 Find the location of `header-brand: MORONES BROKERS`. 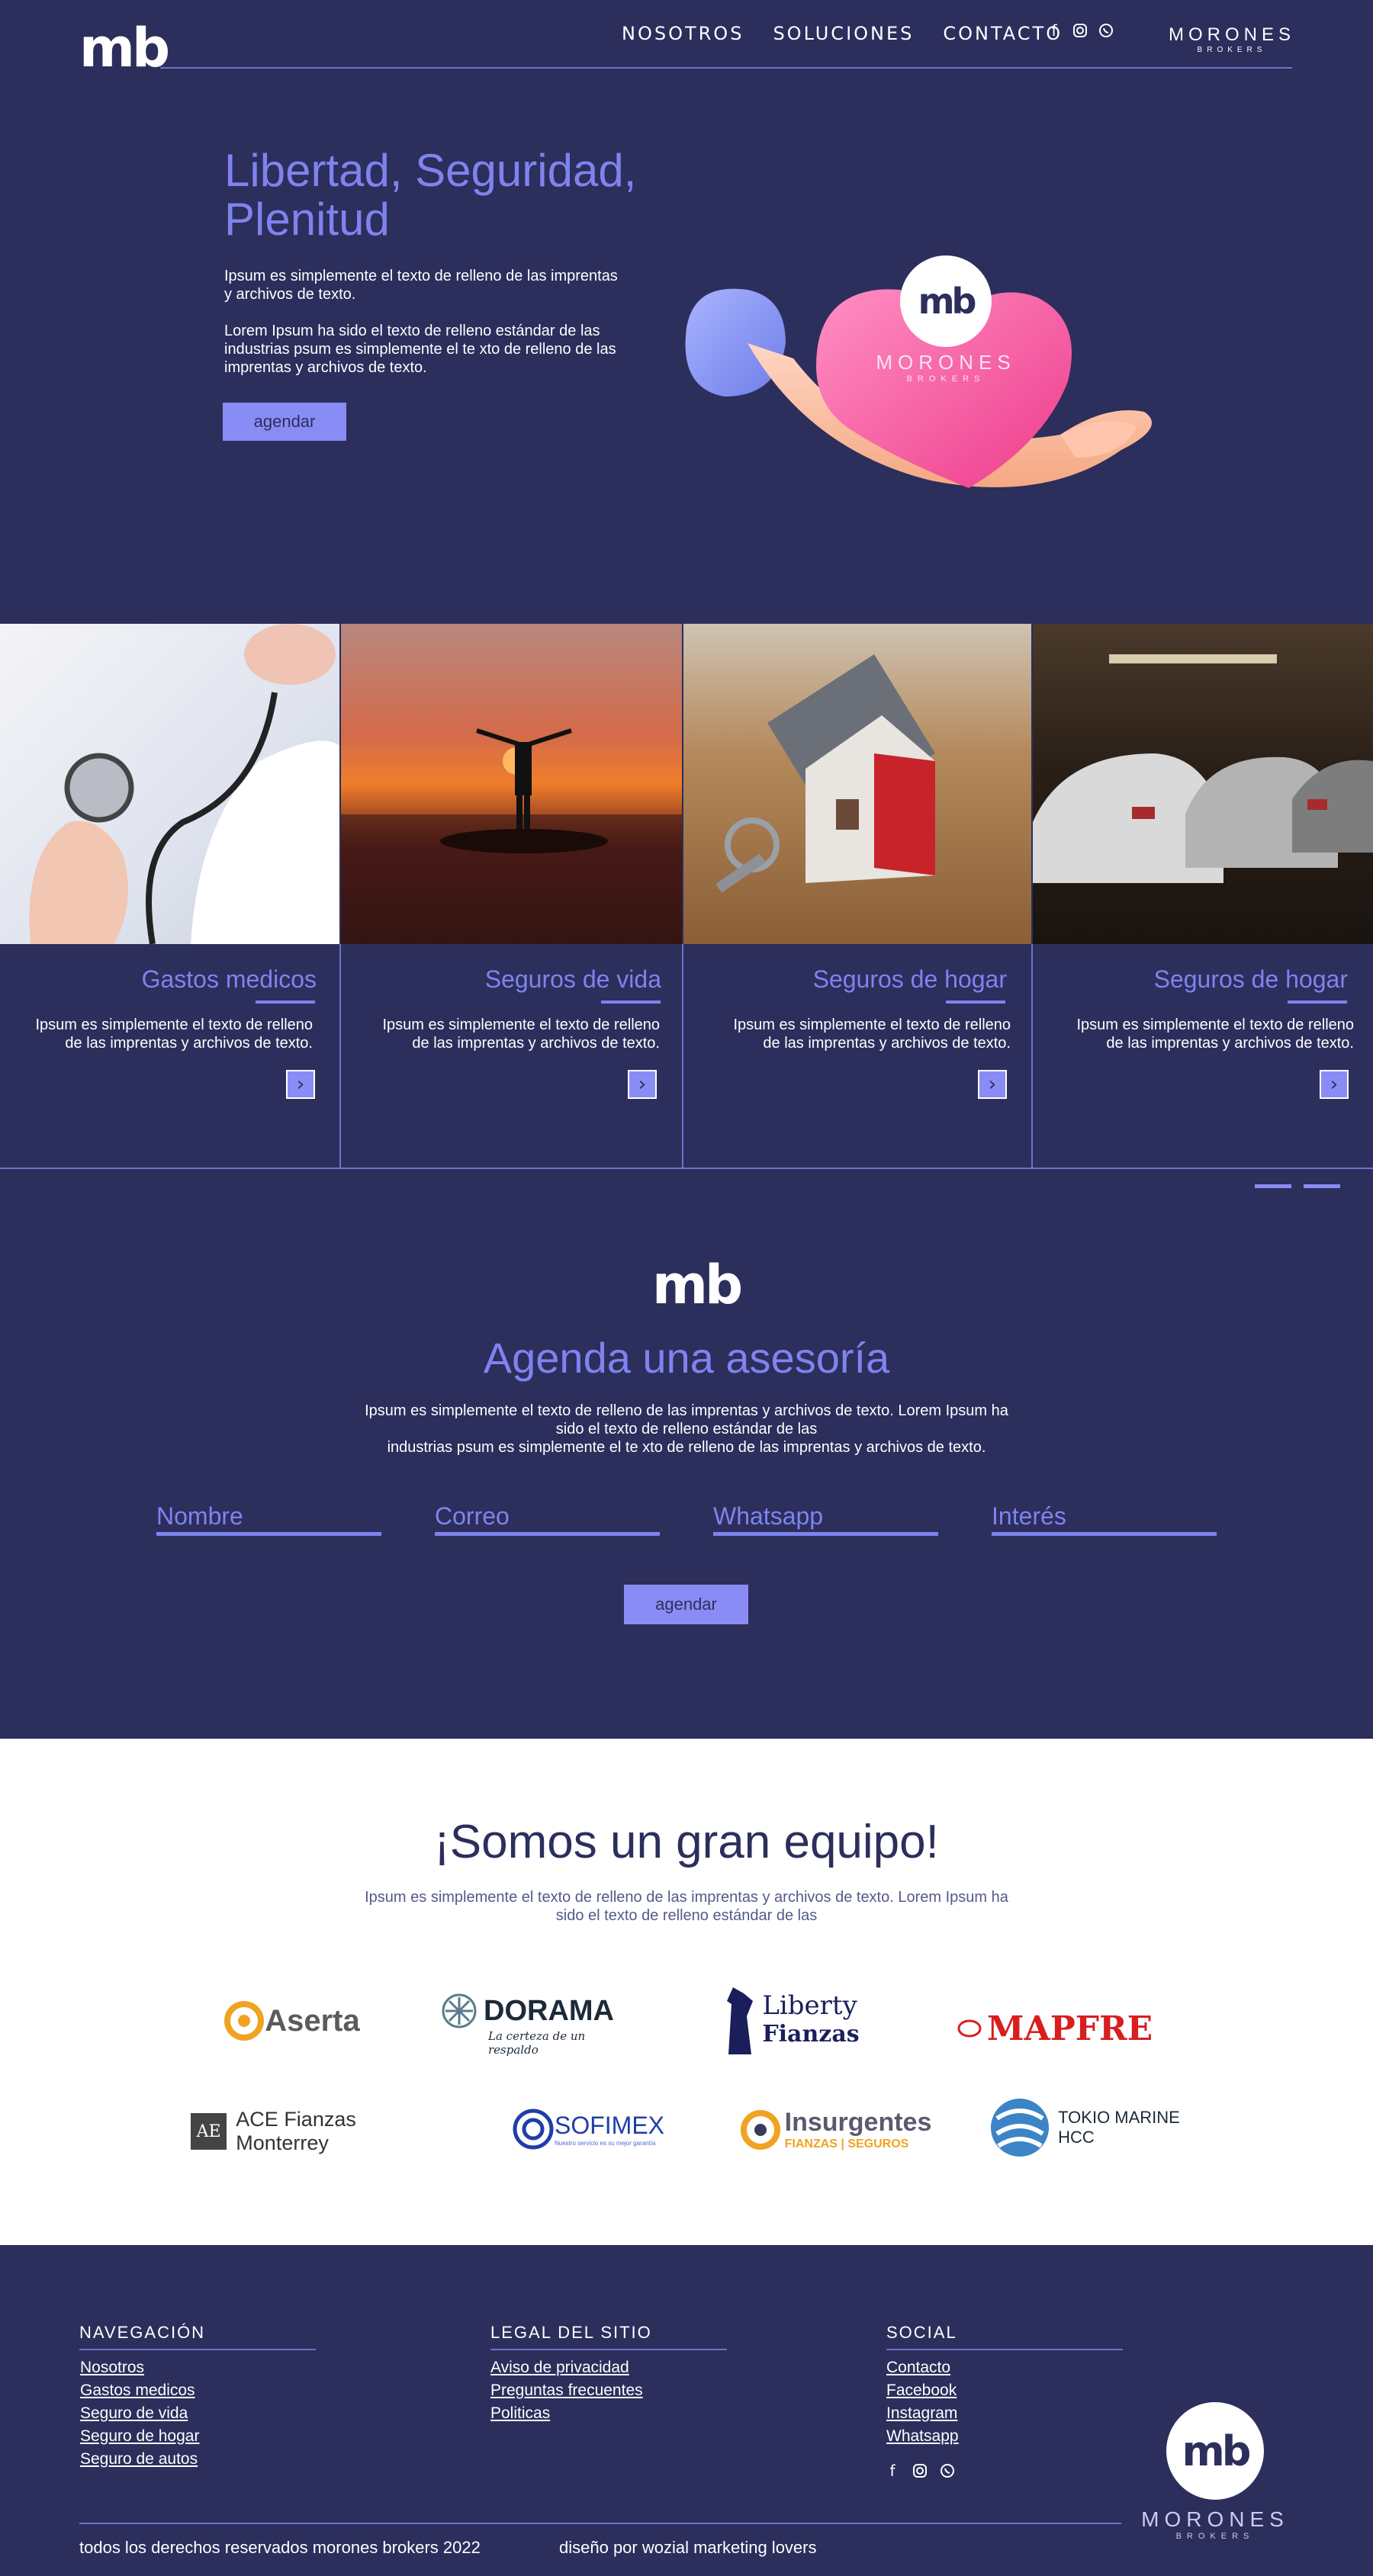

header-brand: MORONES BROKERS is located at coordinates (1232, 39).